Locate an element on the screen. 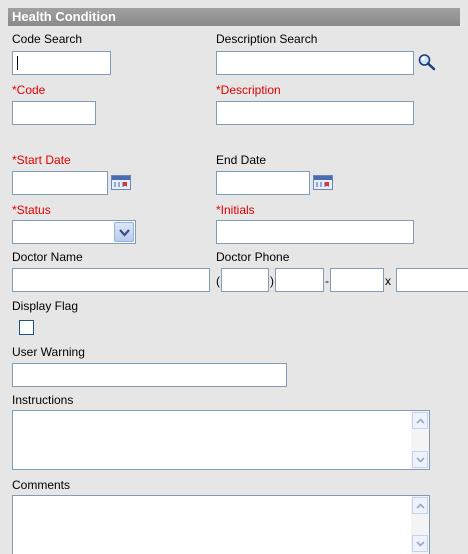 The width and height of the screenshot is (468, 554). end-date-label: End Date is located at coordinates (241, 160).